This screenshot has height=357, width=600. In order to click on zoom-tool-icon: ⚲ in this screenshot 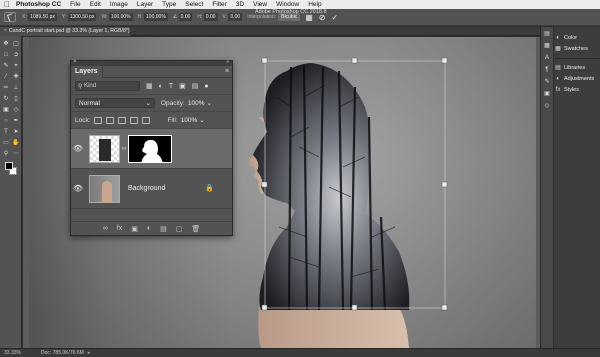, I will do `click(6, 154)`.